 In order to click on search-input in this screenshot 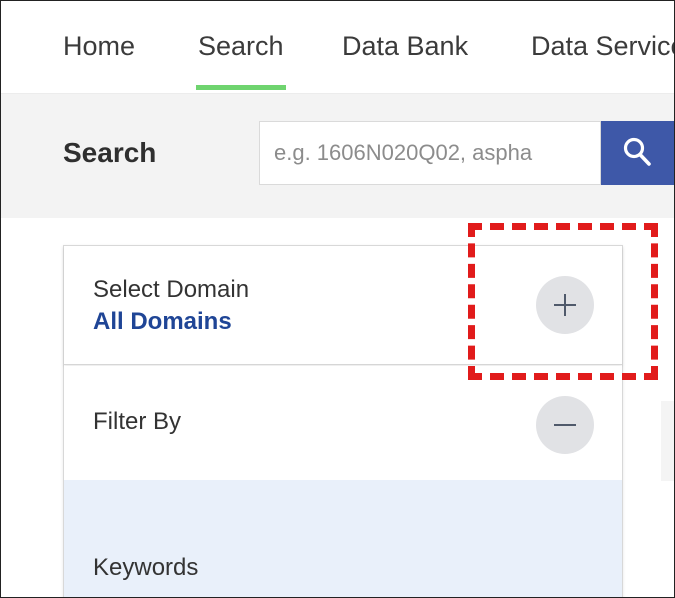, I will do `click(430, 153)`.